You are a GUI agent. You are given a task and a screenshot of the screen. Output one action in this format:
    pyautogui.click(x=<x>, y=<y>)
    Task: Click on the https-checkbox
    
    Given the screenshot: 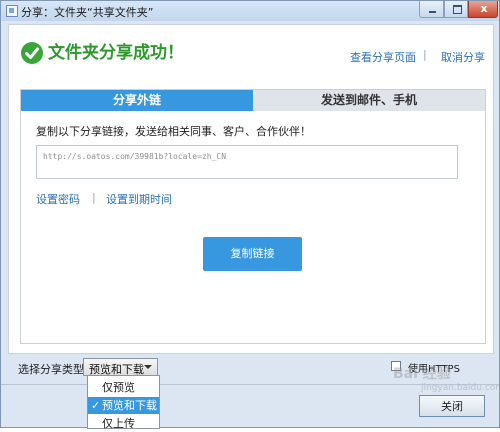 What is the action you would take?
    pyautogui.click(x=396, y=366)
    